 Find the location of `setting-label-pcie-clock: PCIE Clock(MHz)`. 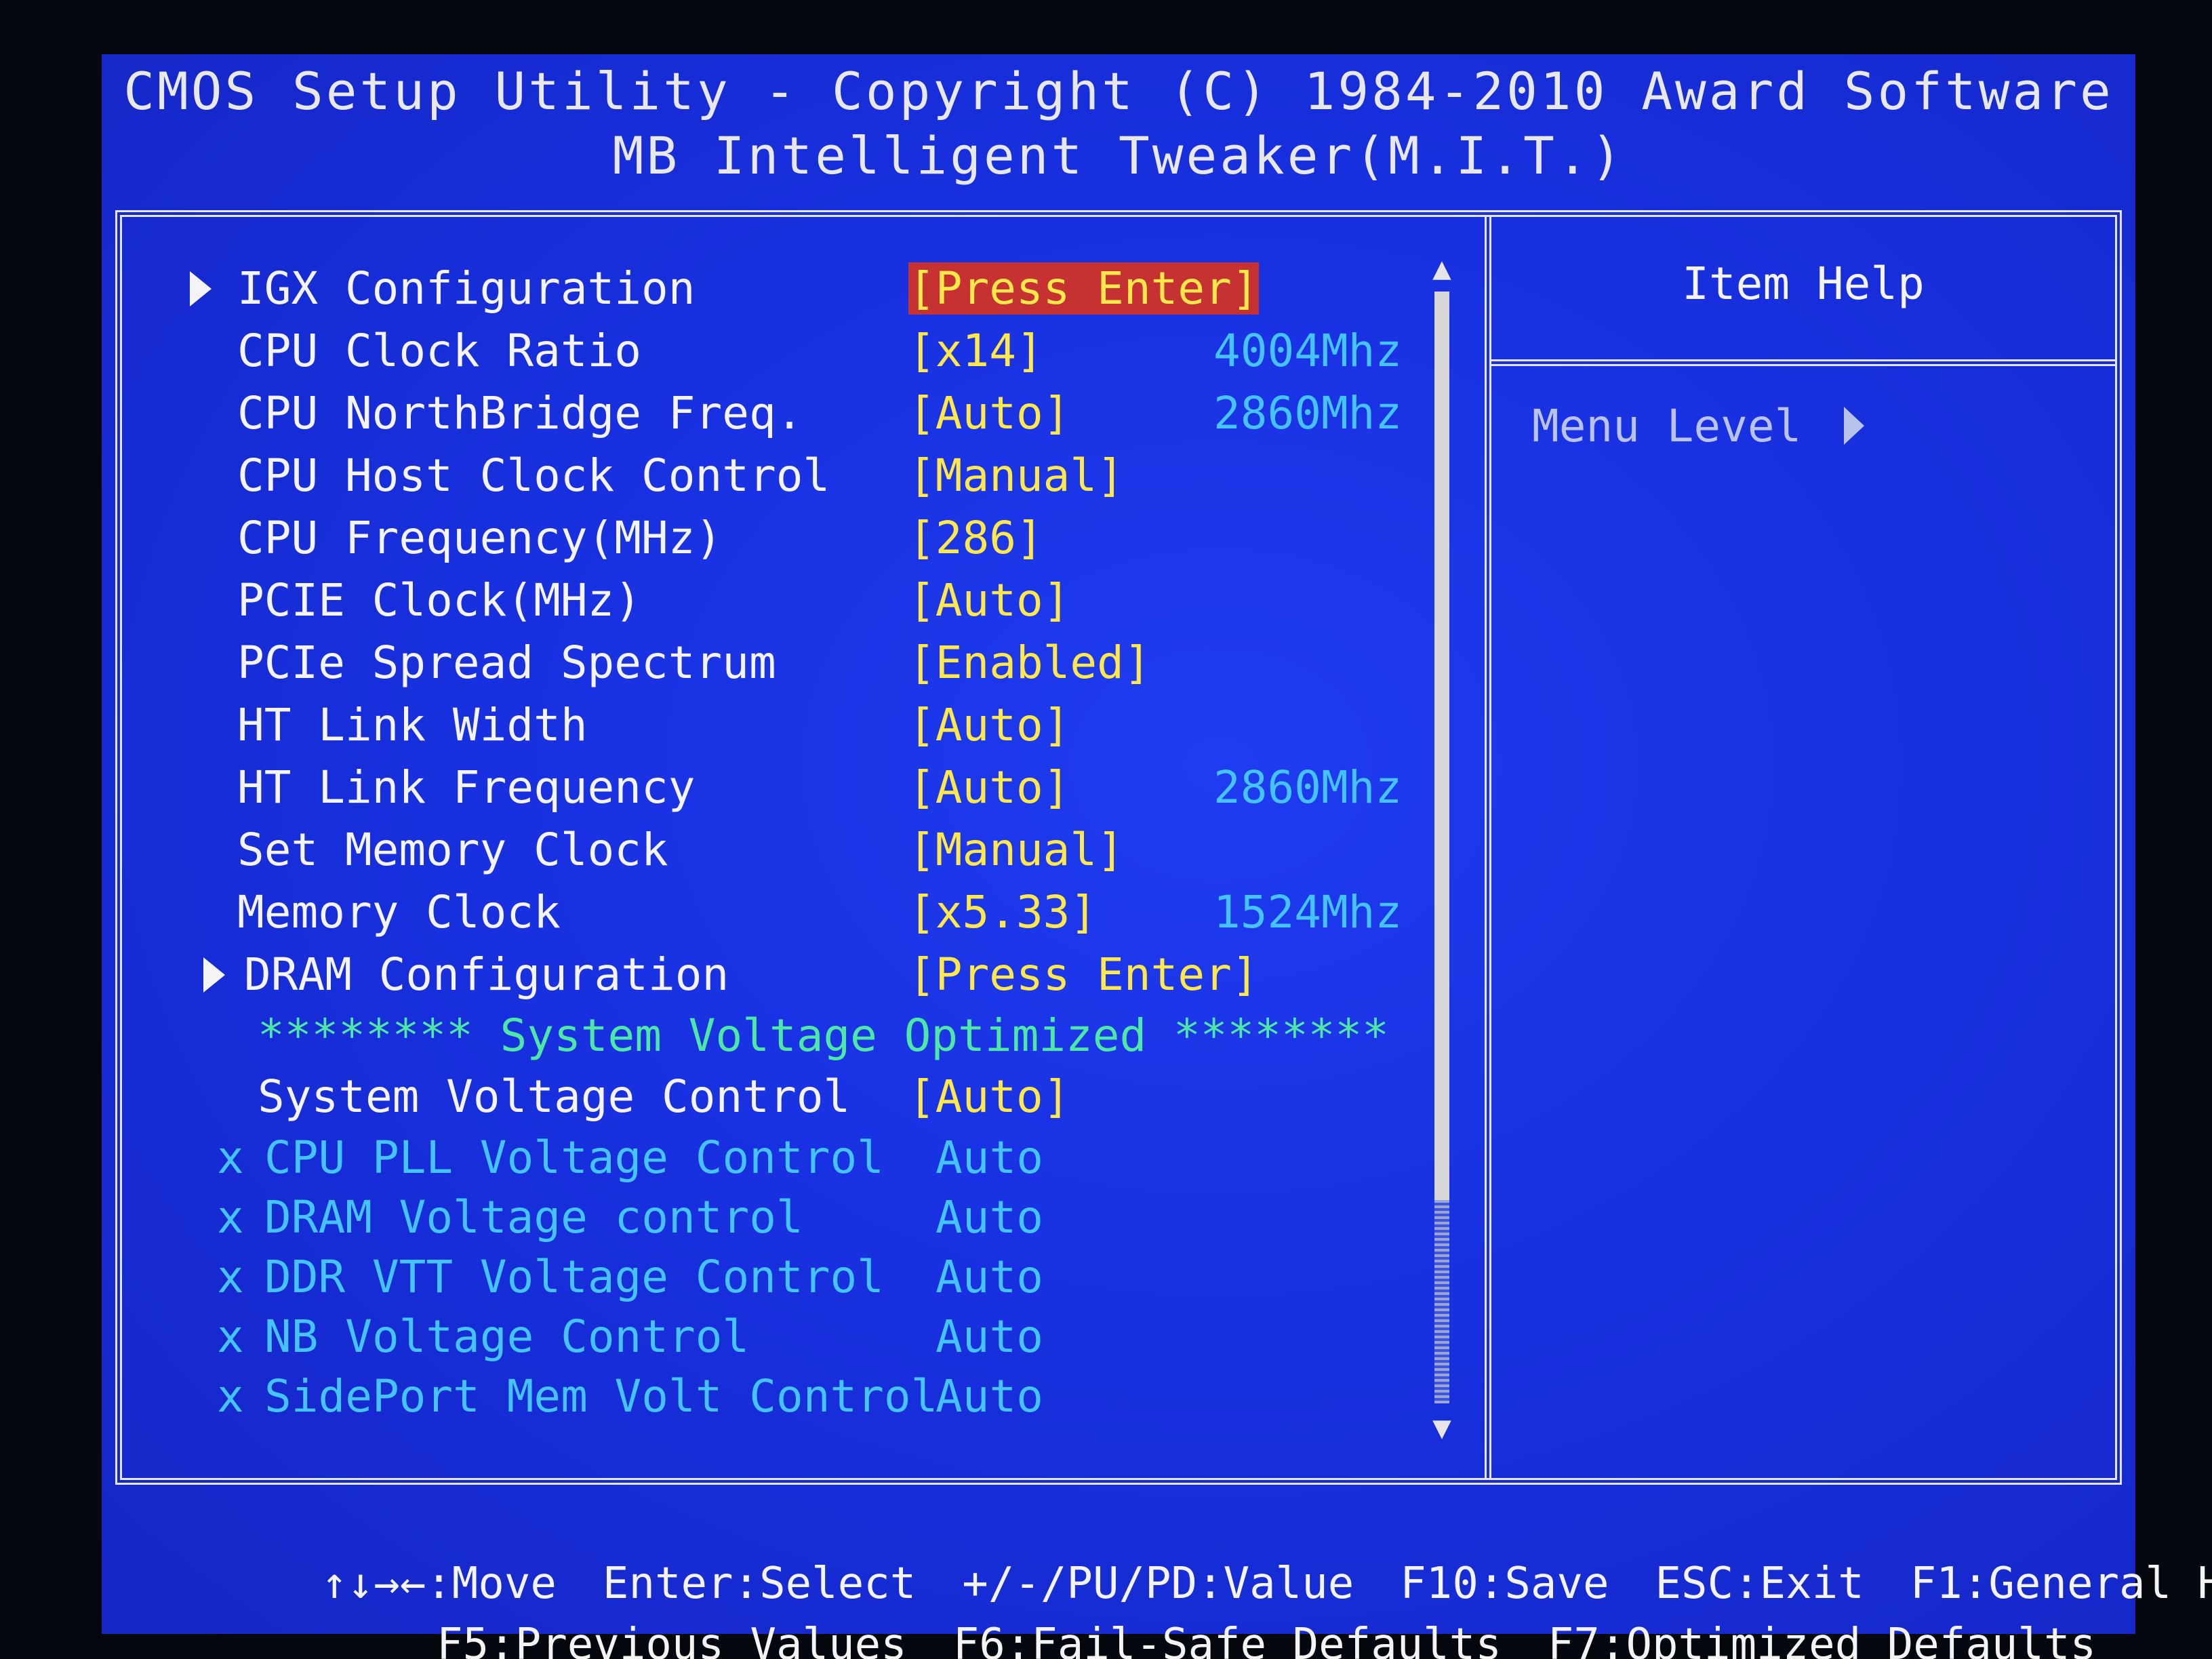

setting-label-pcie-clock: PCIE Clock(MHz) is located at coordinates (439, 600).